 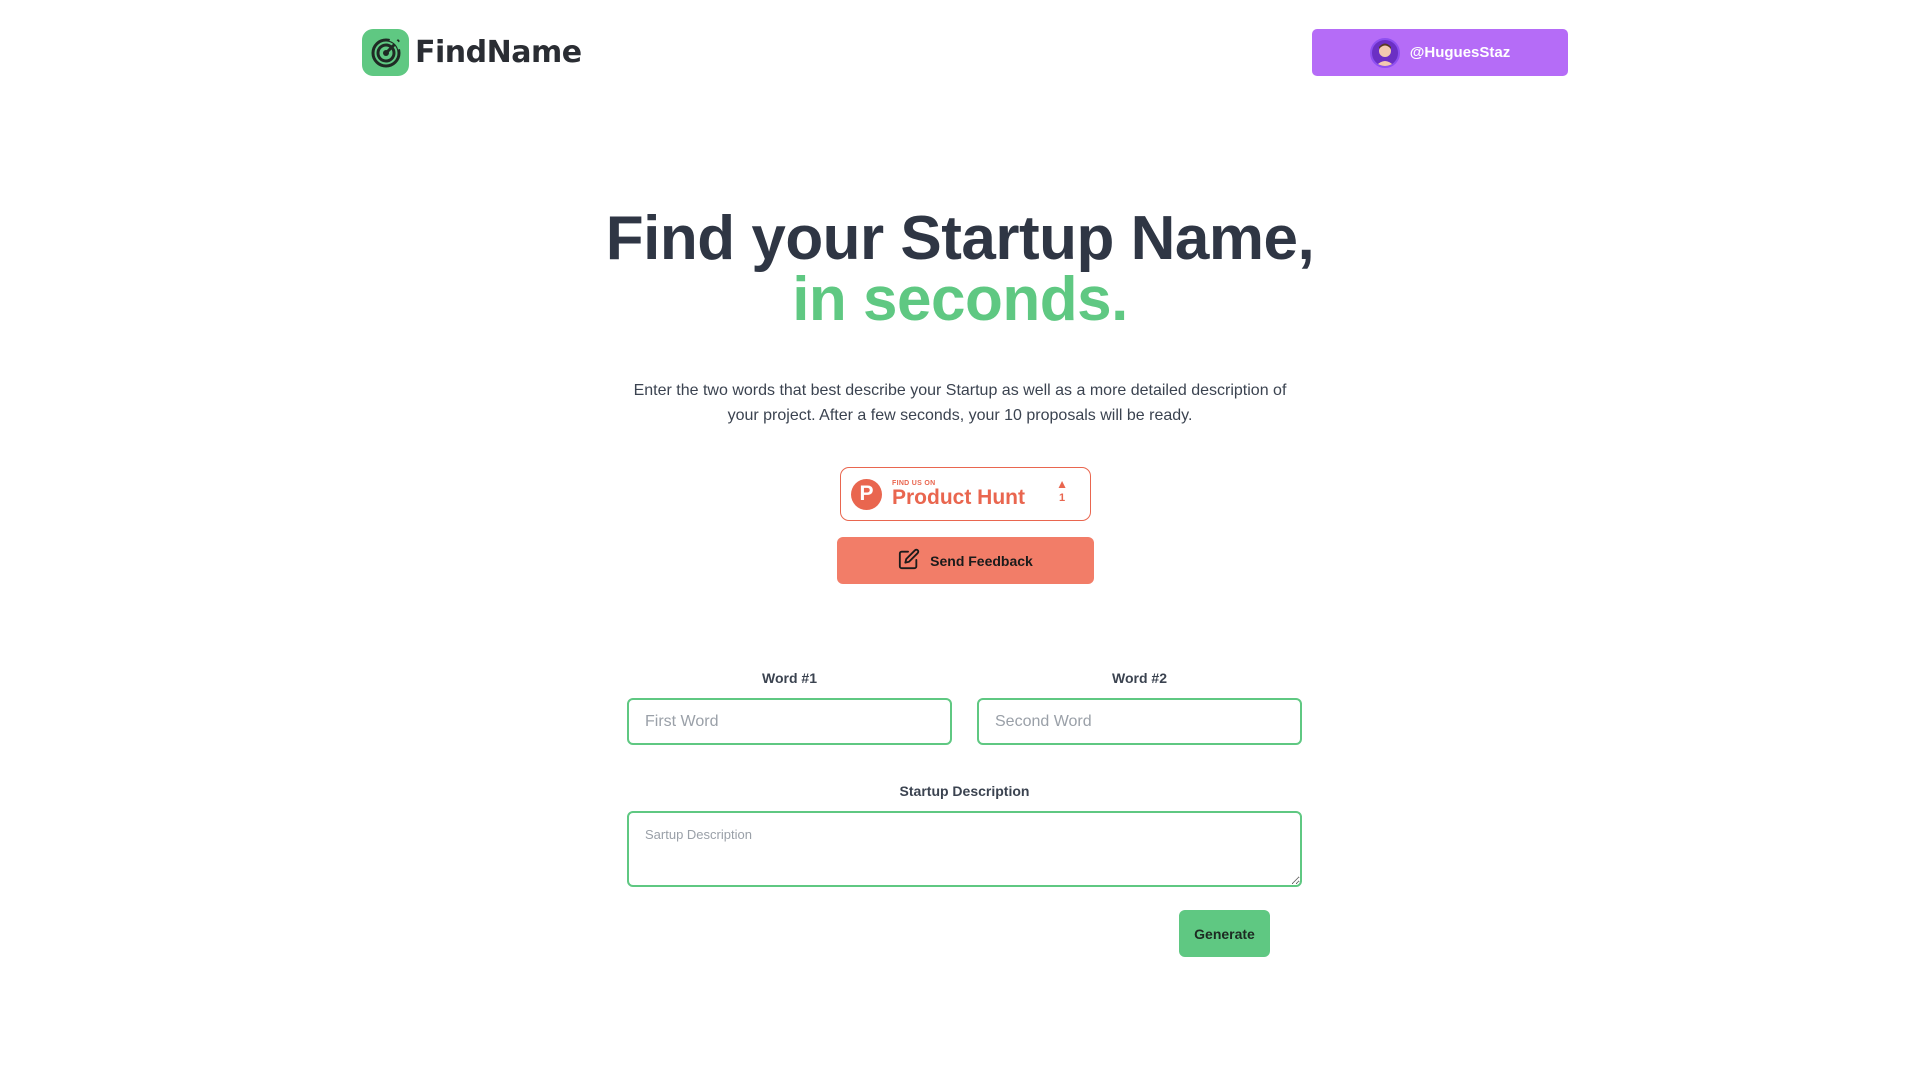 I want to click on startup-description-input, so click(x=964, y=849).